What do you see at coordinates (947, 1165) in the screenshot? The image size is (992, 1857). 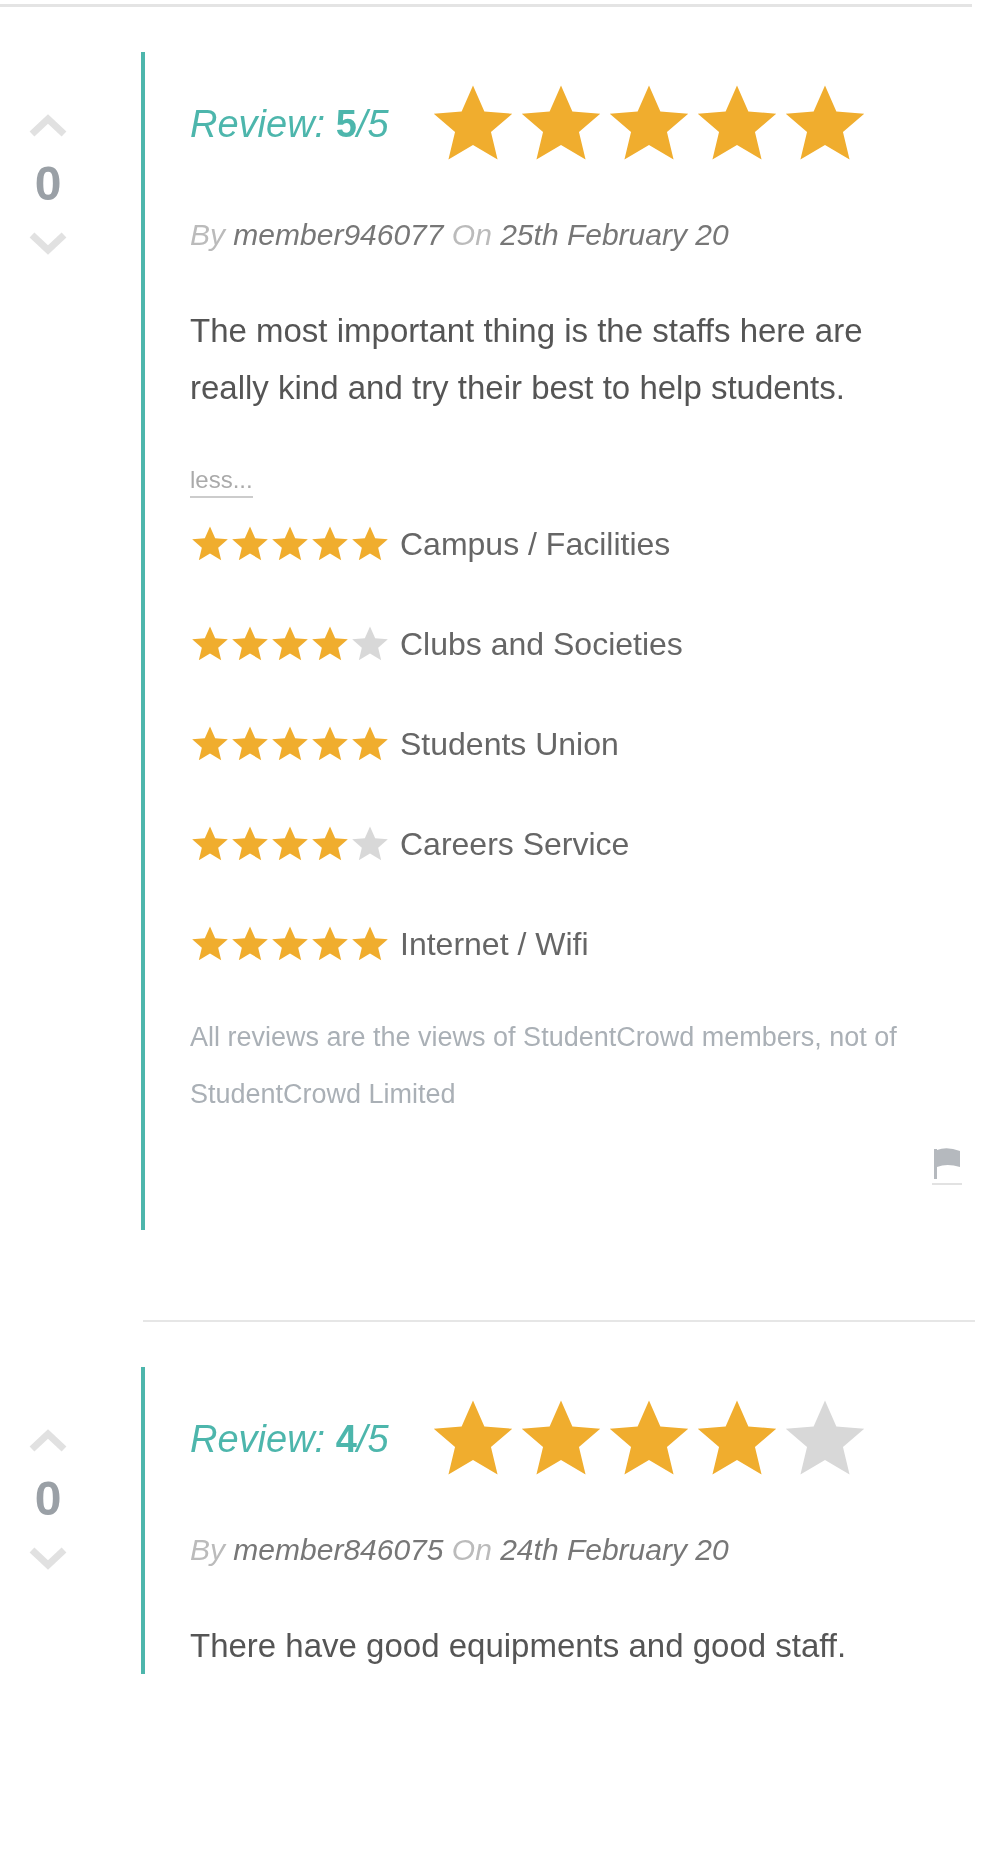 I see `flag-icon` at bounding box center [947, 1165].